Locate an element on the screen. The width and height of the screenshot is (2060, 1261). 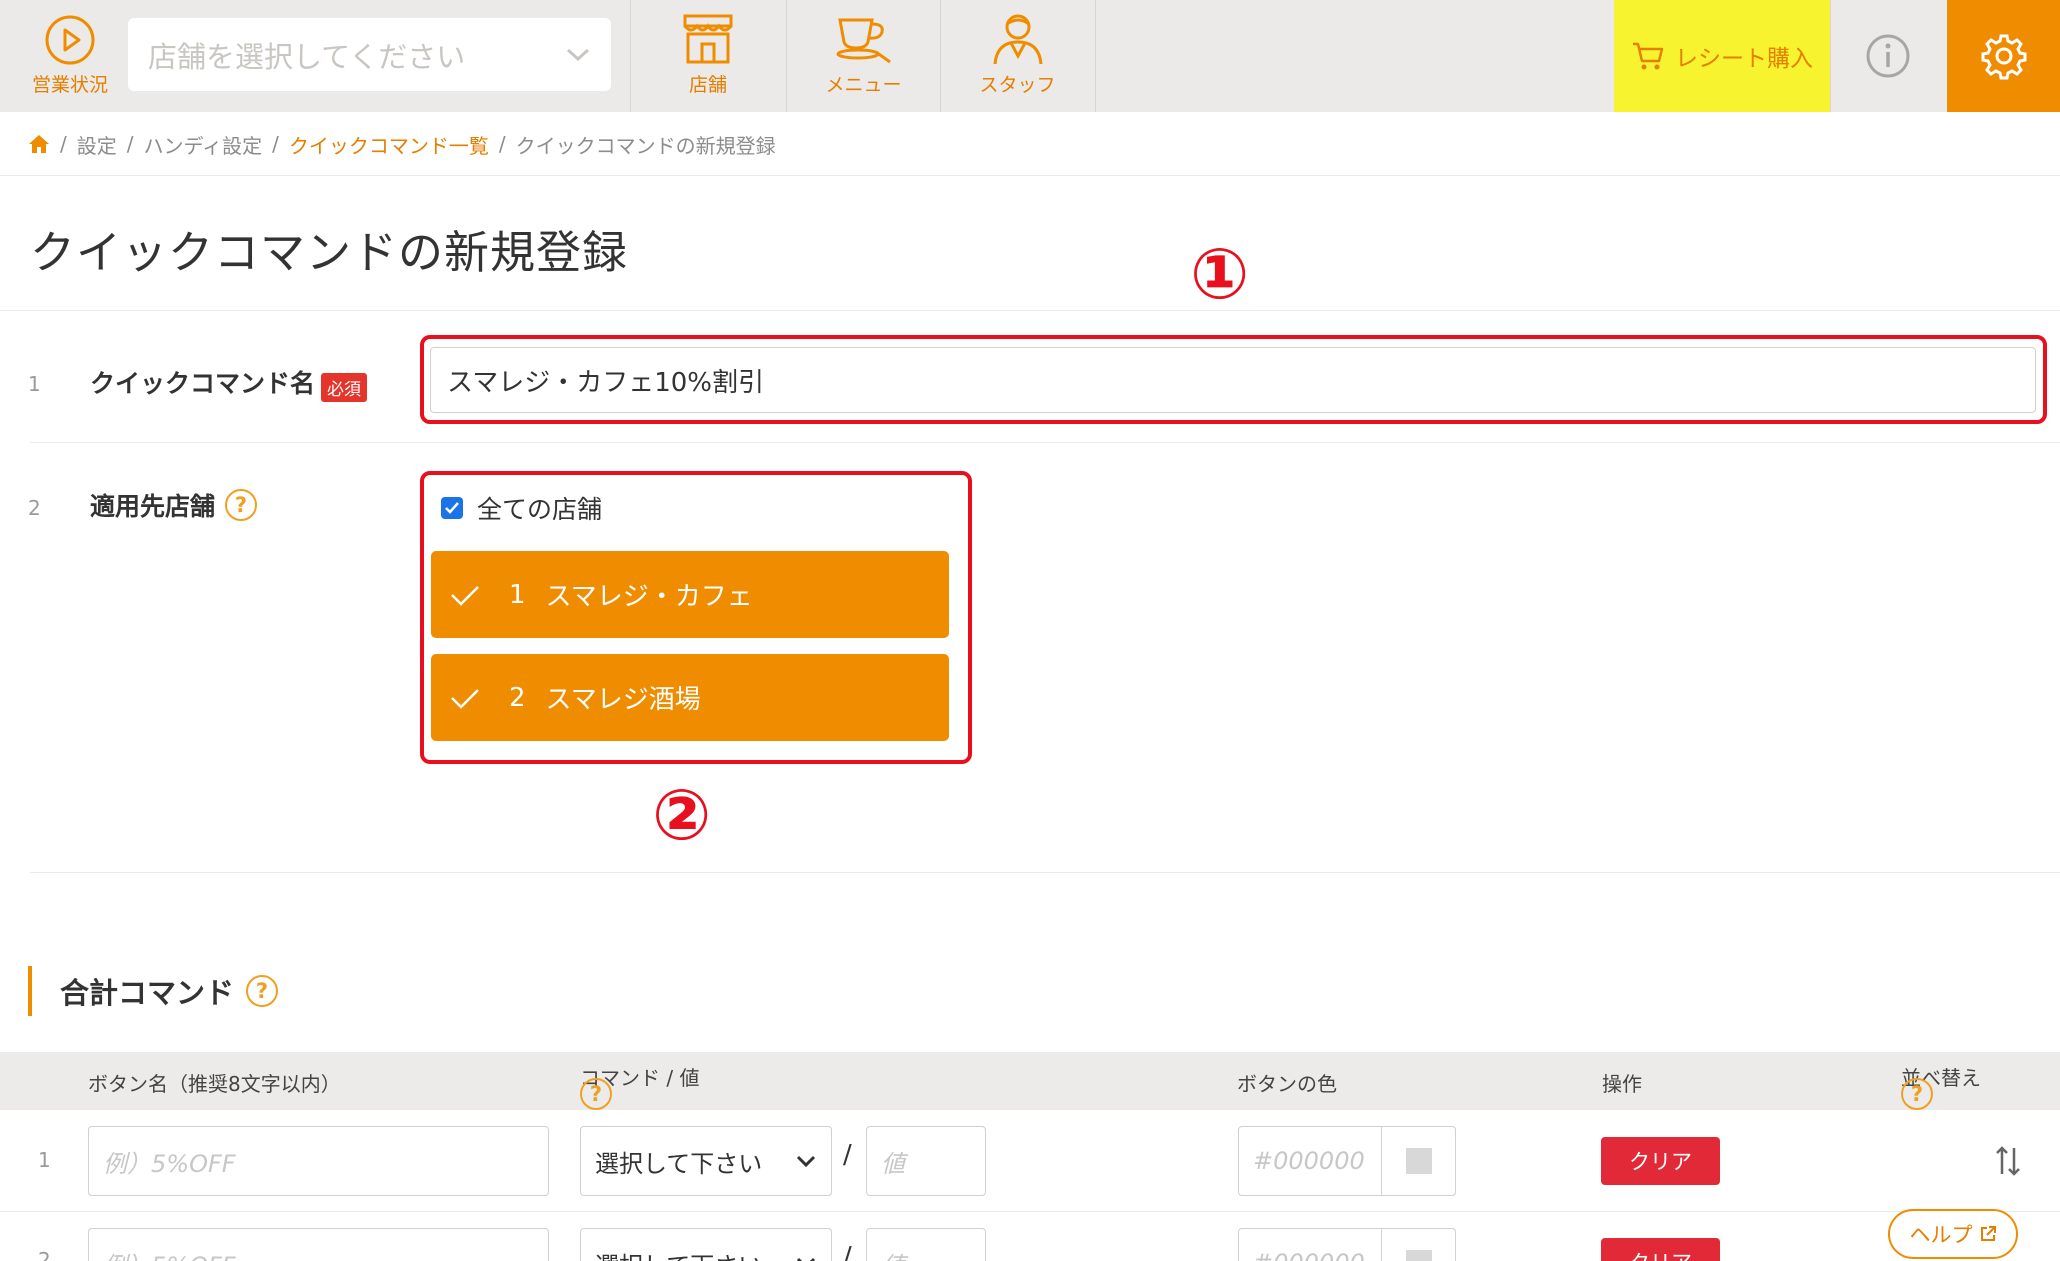
play-circle-icon is located at coordinates (70, 40).